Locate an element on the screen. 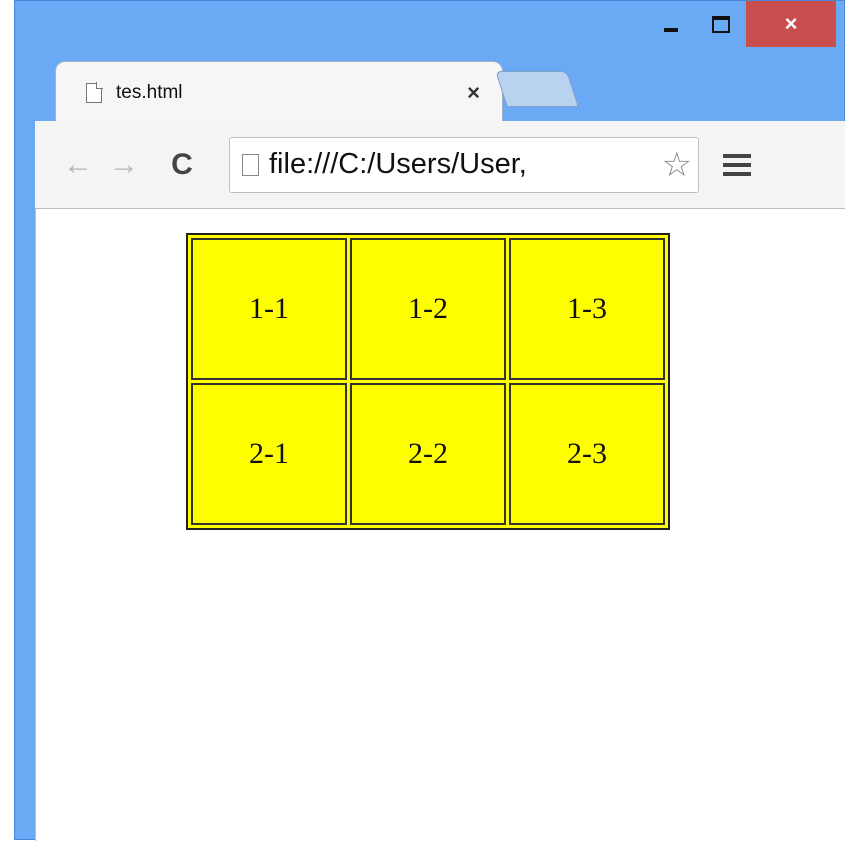 The image size is (845, 841). table-cell: 2-1 is located at coordinates (269, 454).